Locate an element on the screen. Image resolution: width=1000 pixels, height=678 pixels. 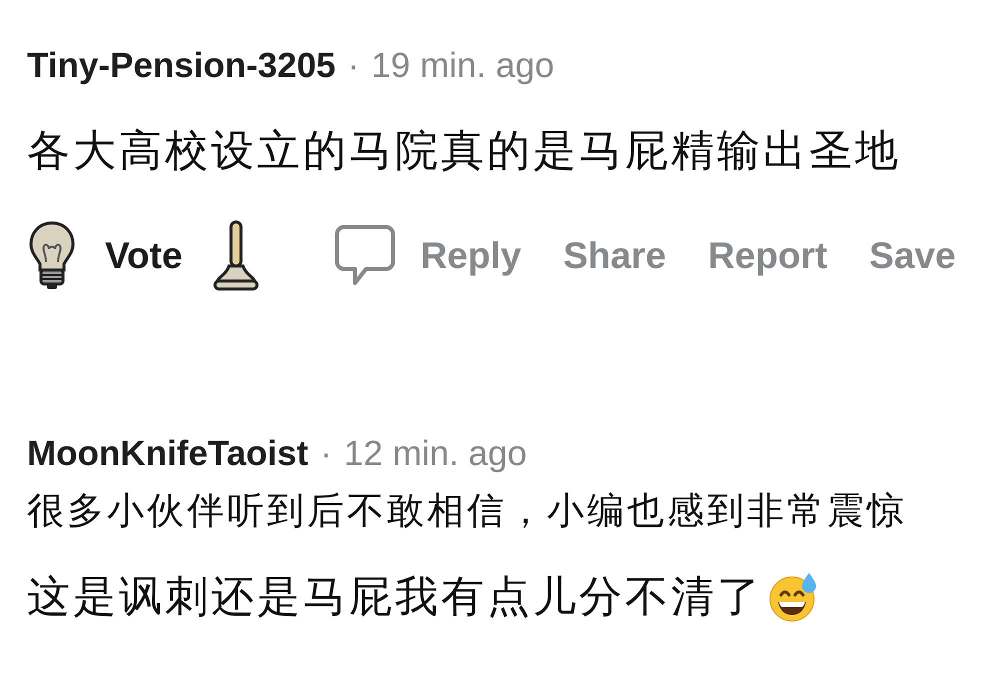
timestamp: 19 min. ago is located at coordinates (462, 66).